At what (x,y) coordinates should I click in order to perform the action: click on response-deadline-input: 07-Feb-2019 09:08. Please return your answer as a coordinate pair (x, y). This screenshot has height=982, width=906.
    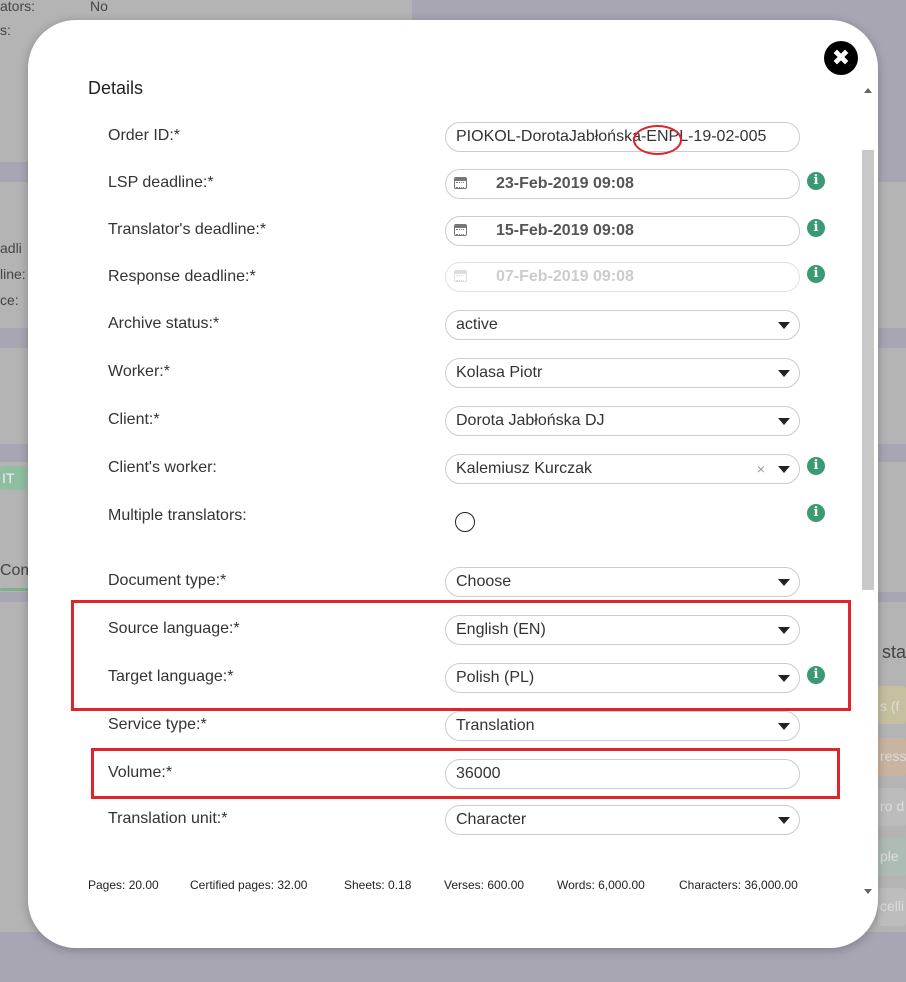
    Looking at the image, I should click on (622, 277).